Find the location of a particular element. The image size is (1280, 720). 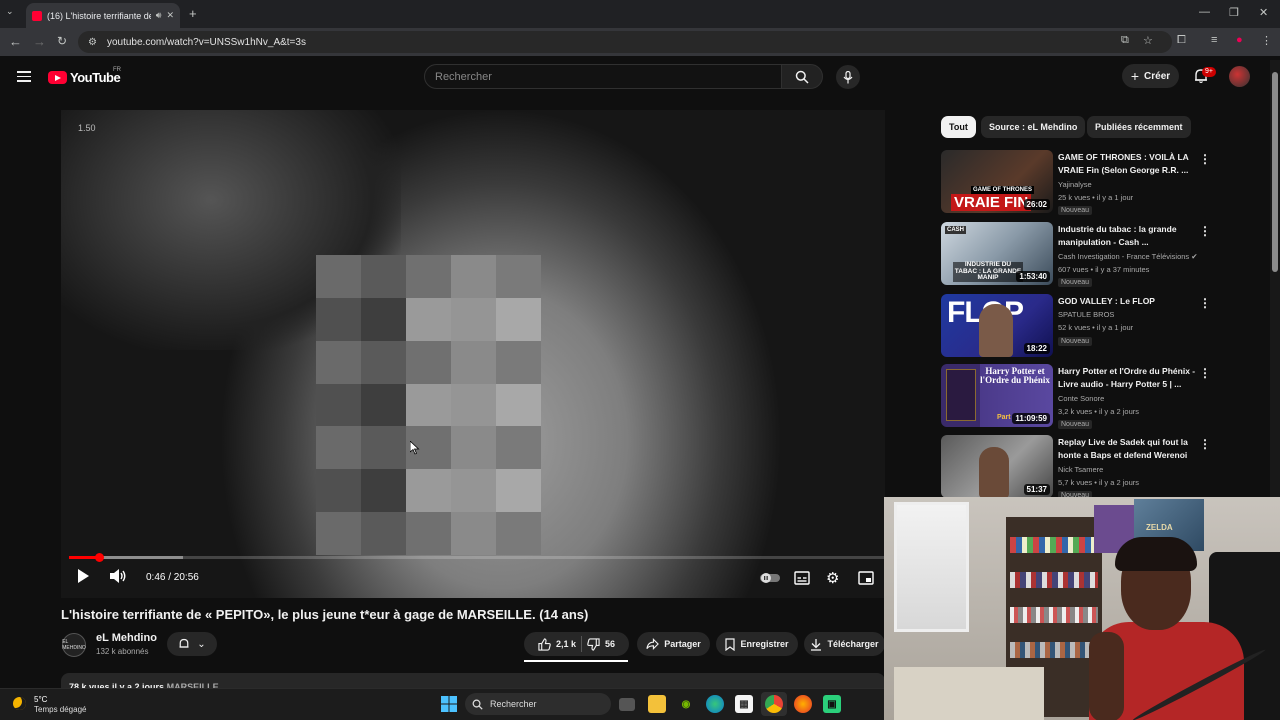

poster-text: ZELDA is located at coordinates (1159, 527).